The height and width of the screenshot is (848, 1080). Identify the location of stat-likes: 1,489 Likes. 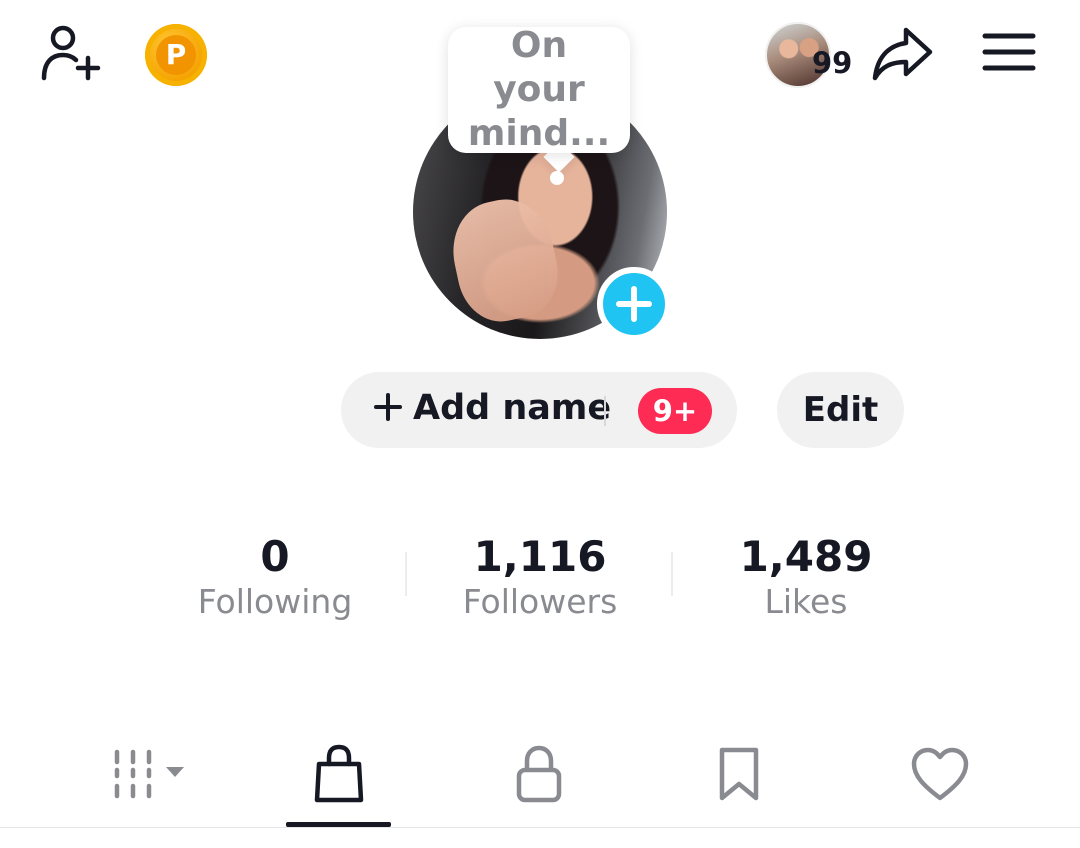
(806, 577).